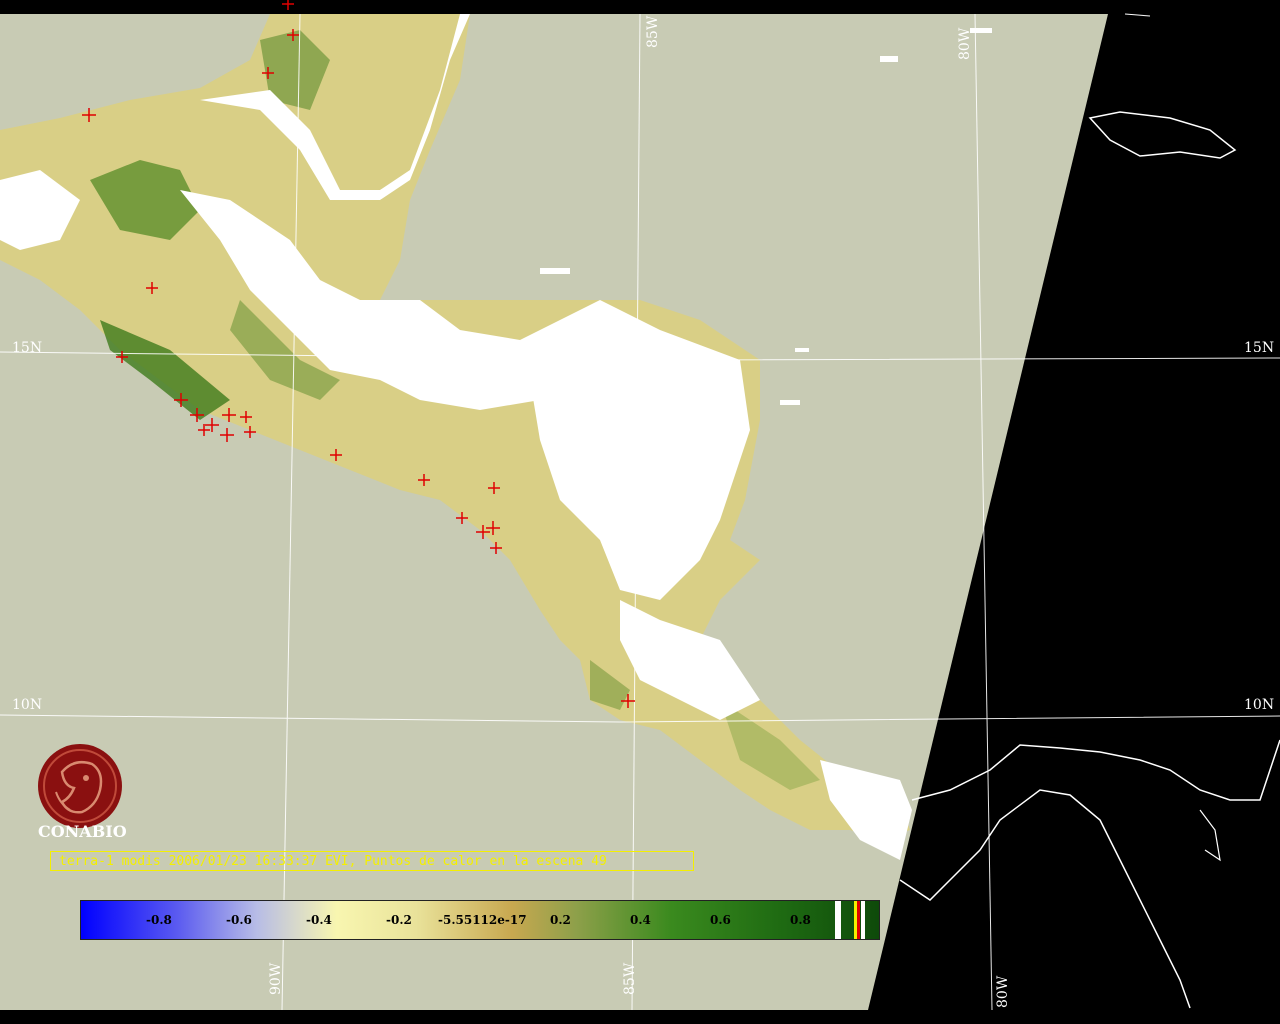 Image resolution: width=1280 pixels, height=1024 pixels. Describe the element at coordinates (640, 920) in the screenshot. I see `colorbar-tick: 0.4` at that location.